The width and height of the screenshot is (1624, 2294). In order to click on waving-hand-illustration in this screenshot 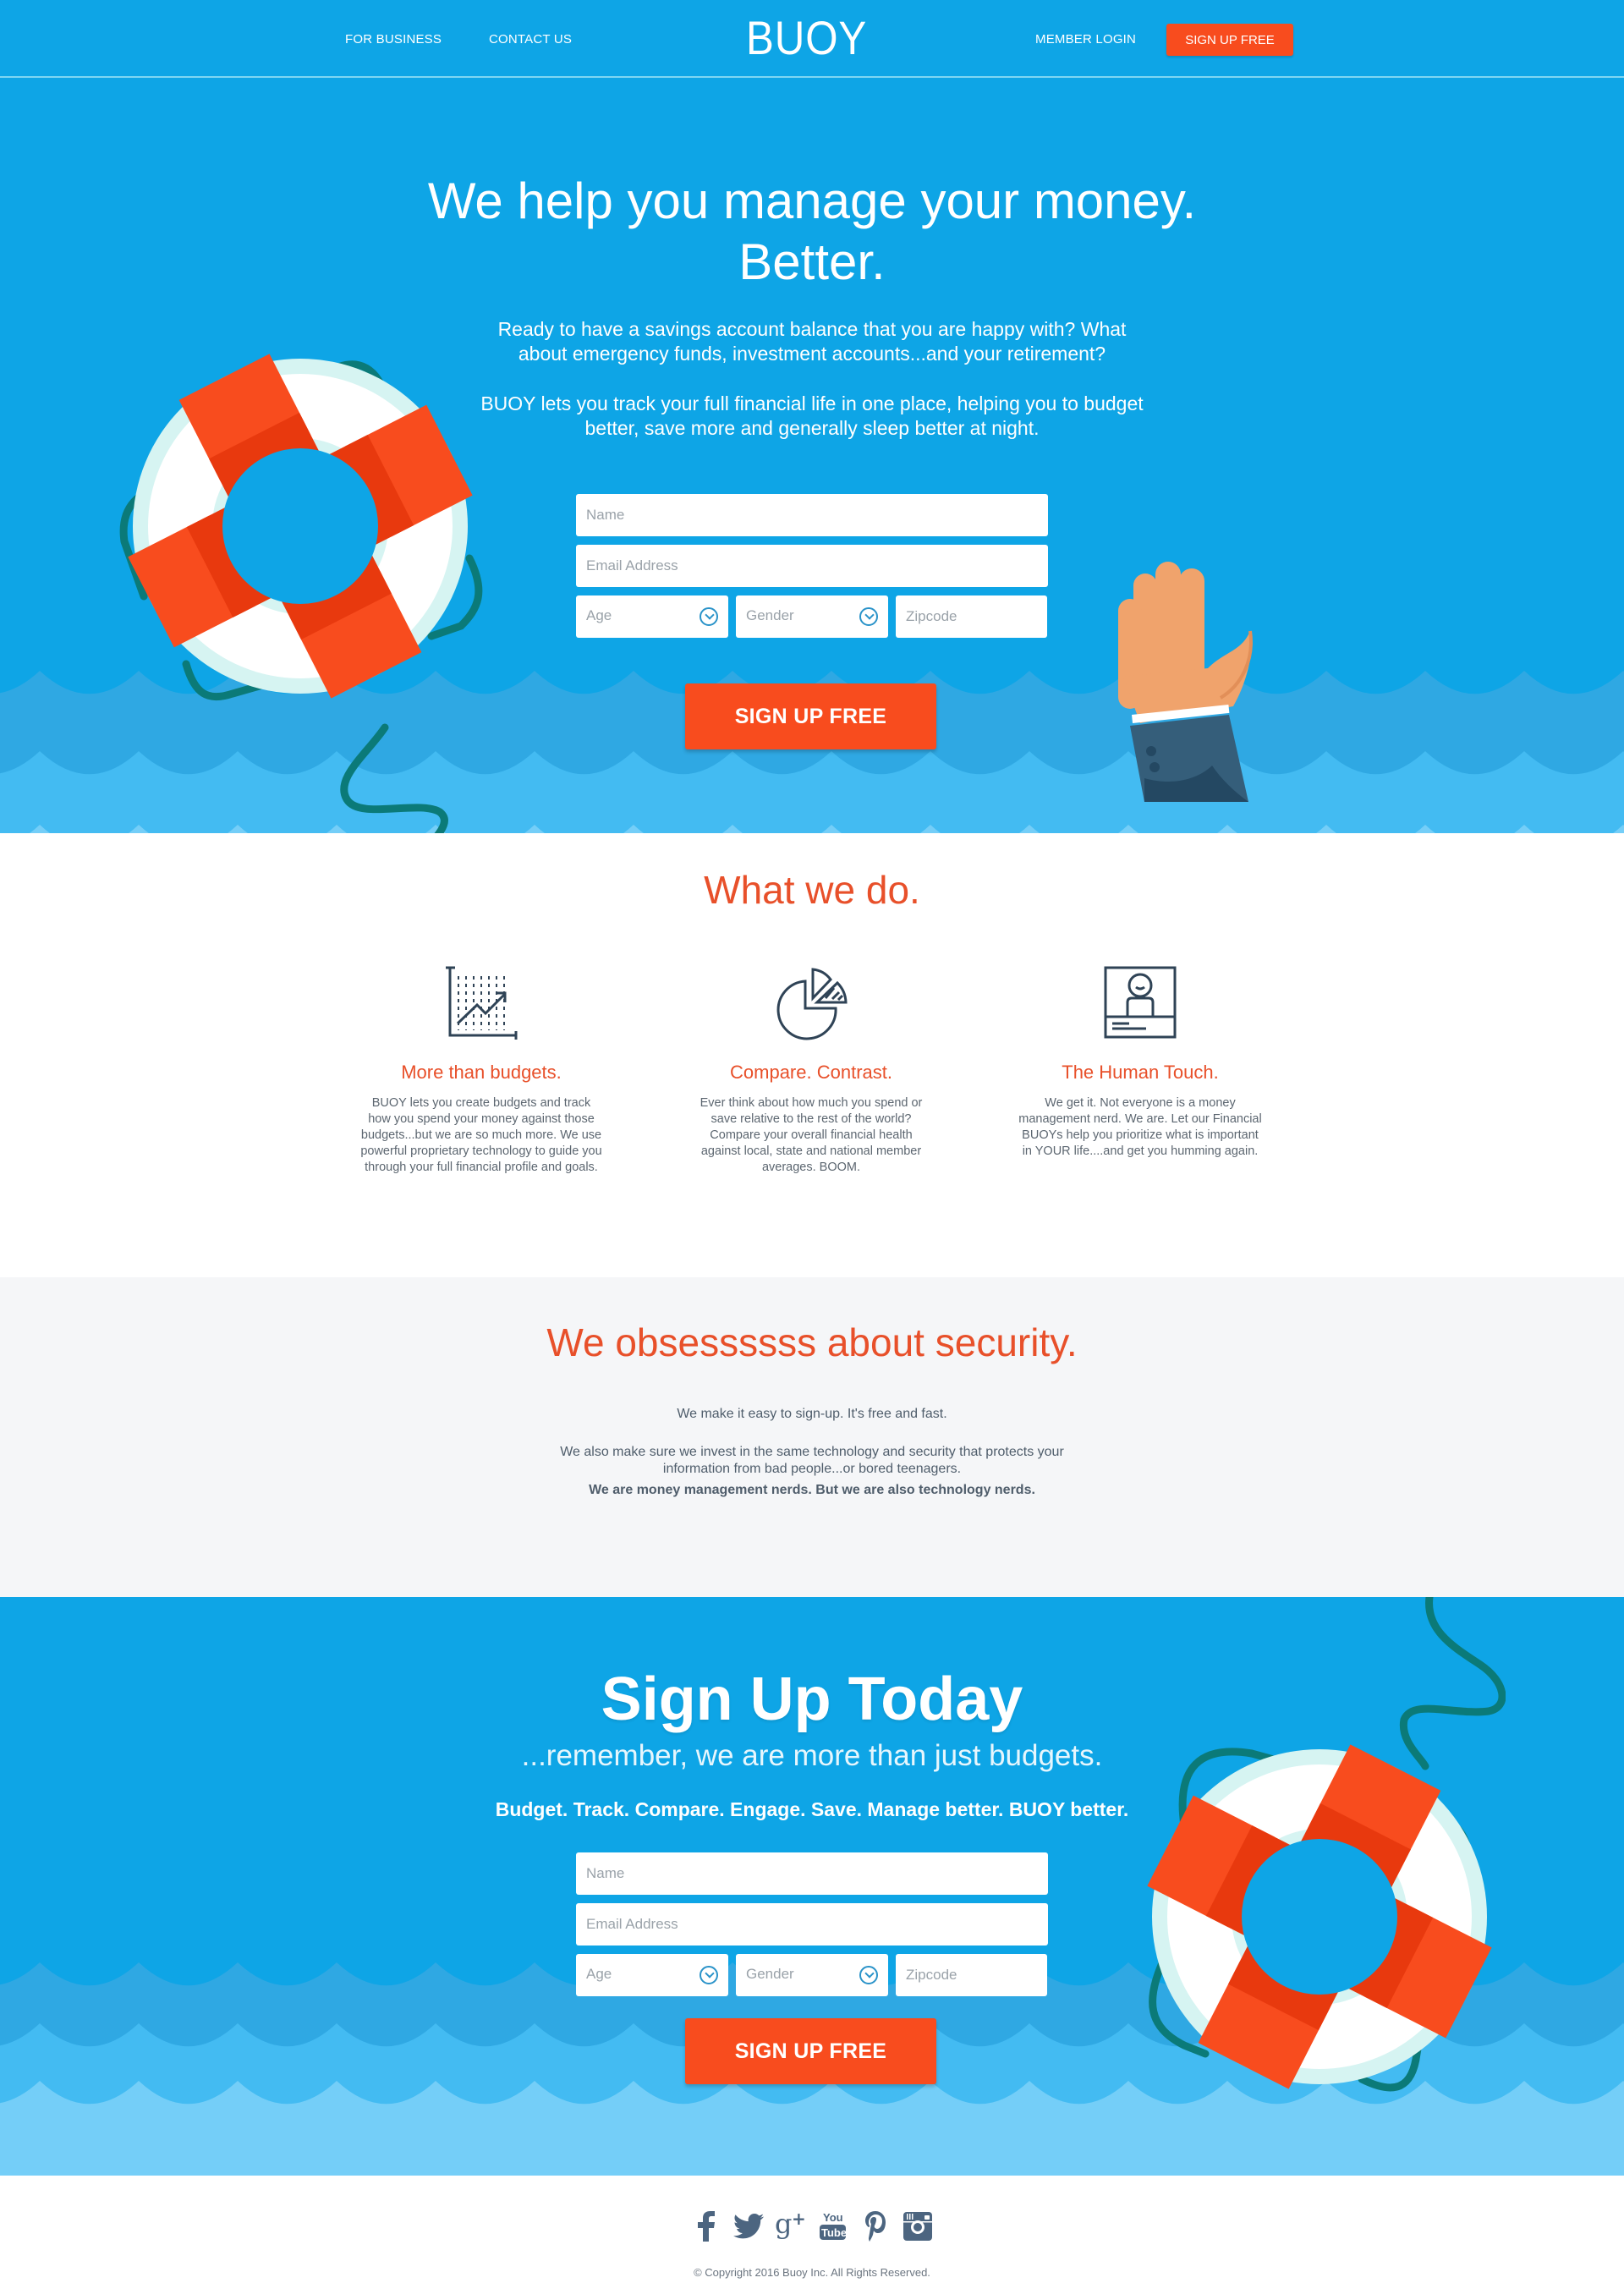, I will do `click(1185, 682)`.